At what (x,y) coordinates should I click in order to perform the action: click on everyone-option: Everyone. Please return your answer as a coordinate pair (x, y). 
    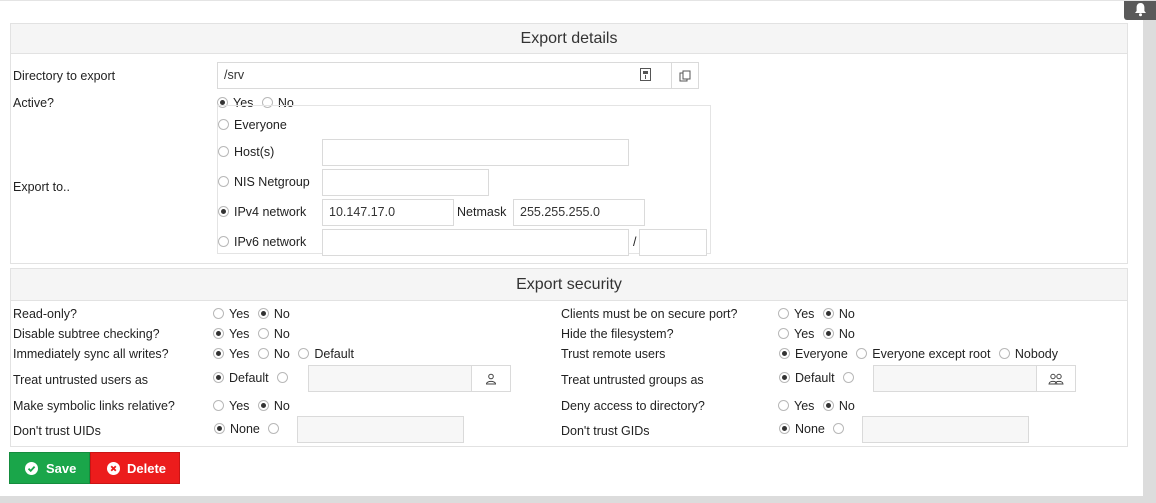
    Looking at the image, I should click on (252, 125).